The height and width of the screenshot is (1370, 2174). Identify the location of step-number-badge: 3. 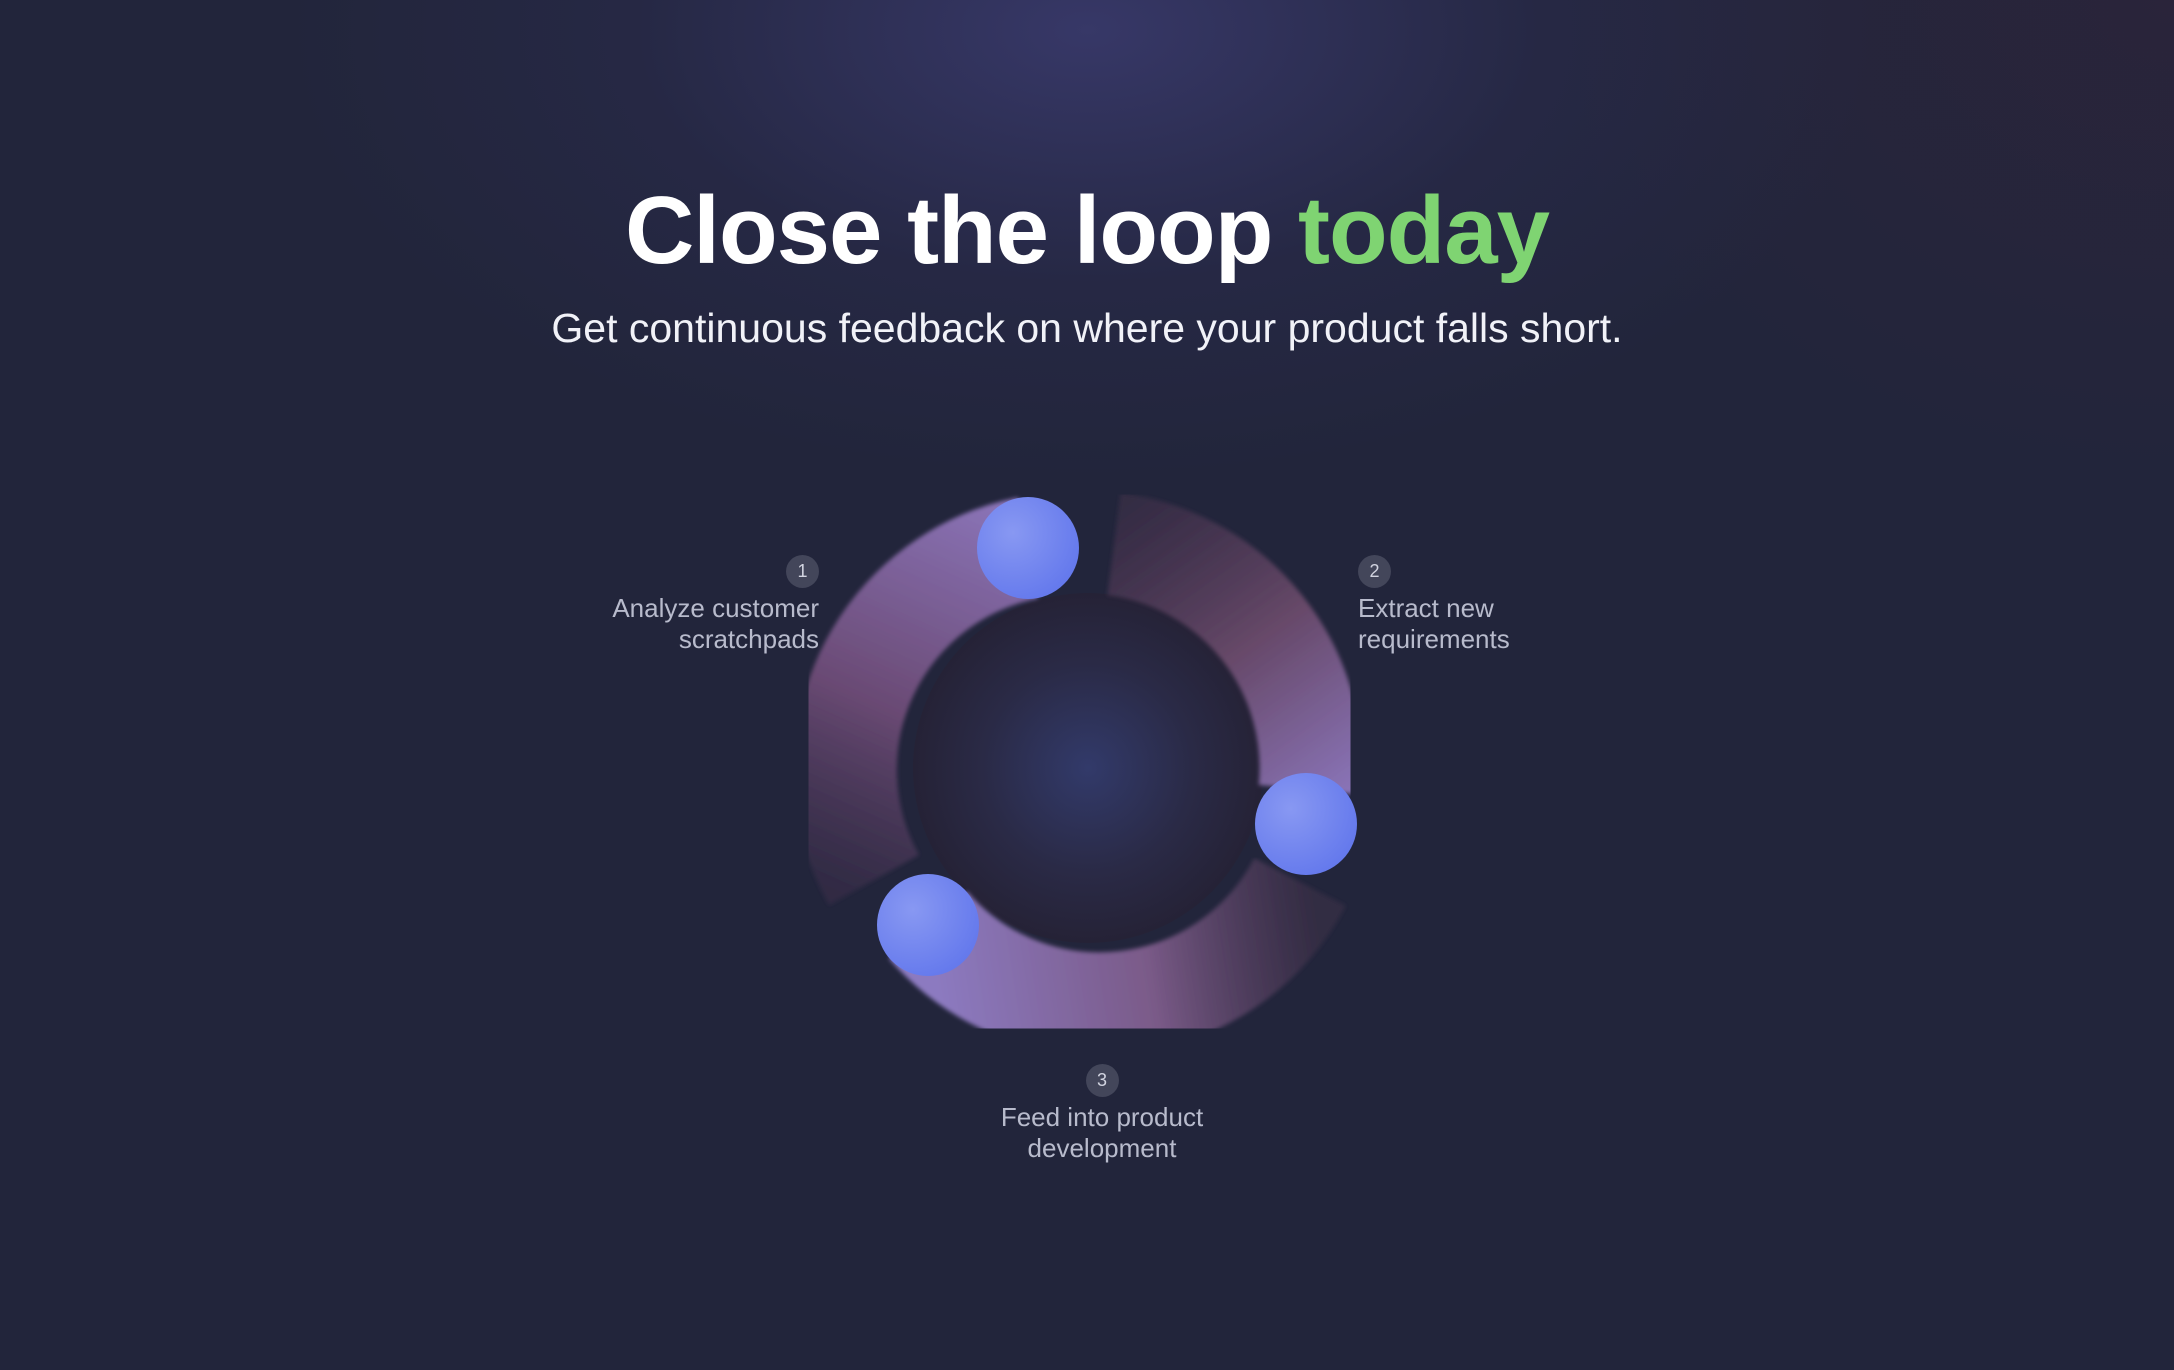
(1102, 1080).